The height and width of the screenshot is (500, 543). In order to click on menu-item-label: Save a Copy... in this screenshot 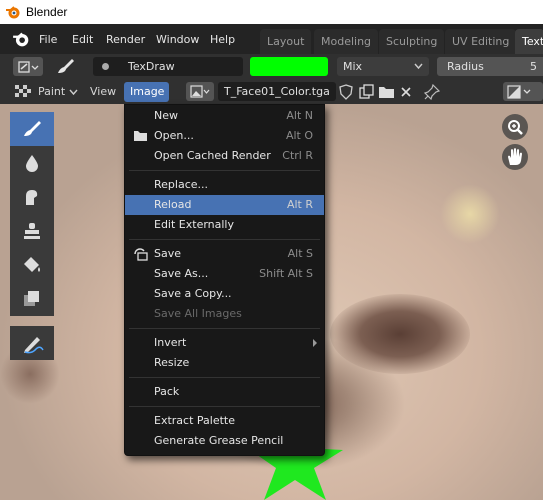, I will do `click(193, 293)`.